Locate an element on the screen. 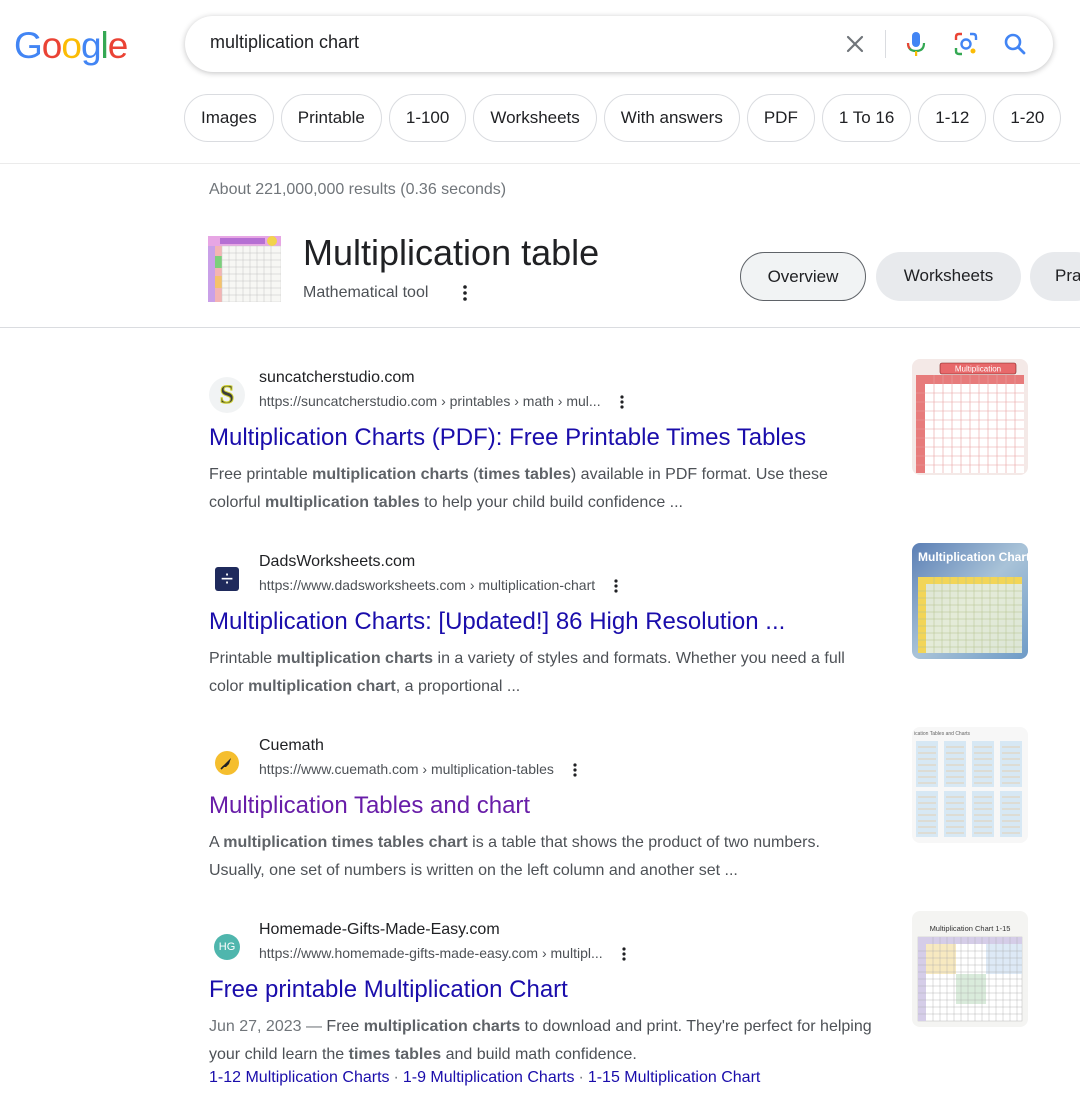 The height and width of the screenshot is (1108, 1080). thumb-label: Multiplication Chart 1-15 is located at coordinates (970, 928).